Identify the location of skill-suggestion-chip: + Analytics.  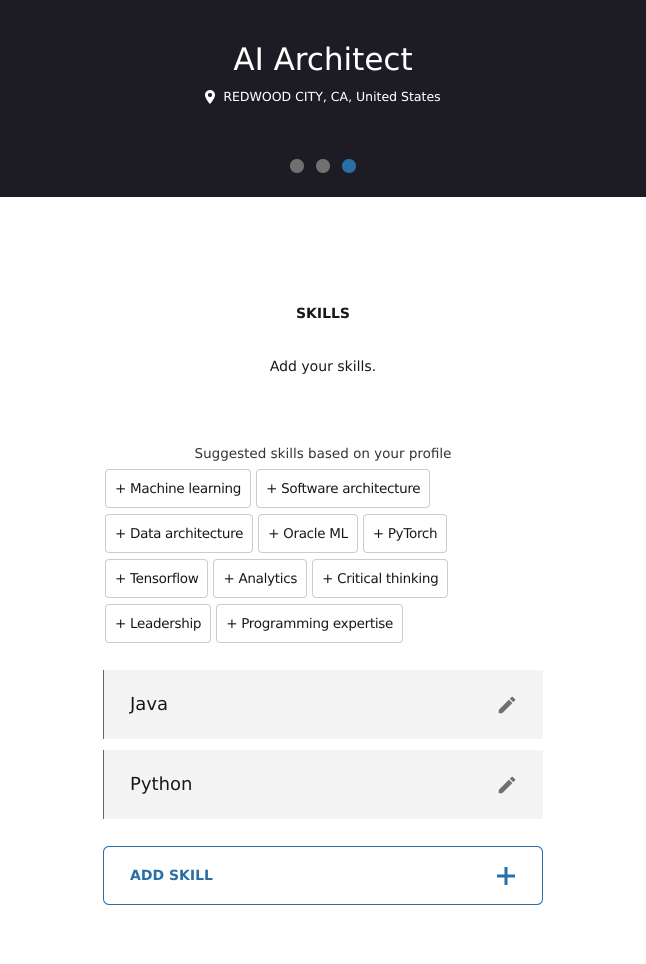
(260, 578).